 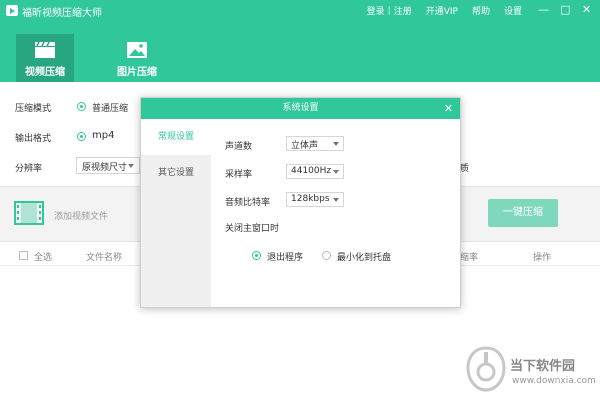 What do you see at coordinates (586, 9) in the screenshot?
I see `close-button: ✕` at bounding box center [586, 9].